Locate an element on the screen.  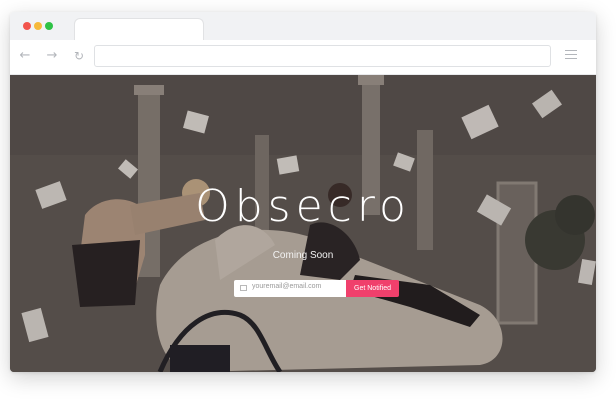
browser-toolbar: ← → ↻ is located at coordinates (303, 57).